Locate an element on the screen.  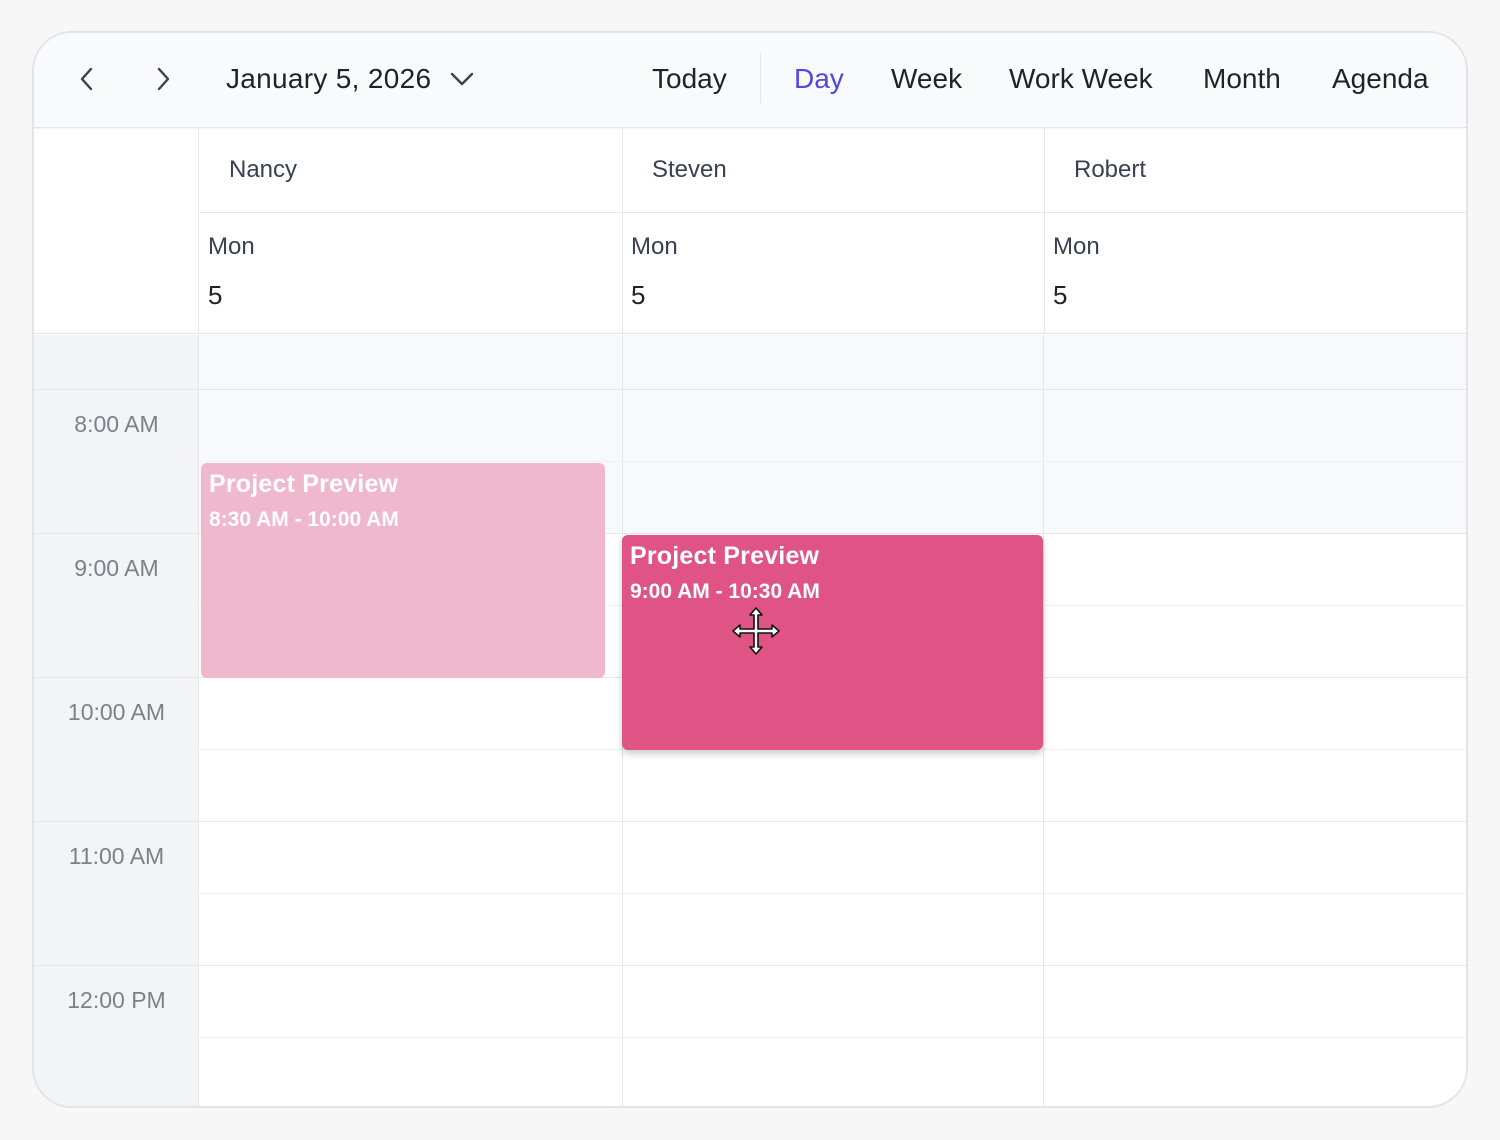
resource-name: Robert is located at coordinates (1110, 169).